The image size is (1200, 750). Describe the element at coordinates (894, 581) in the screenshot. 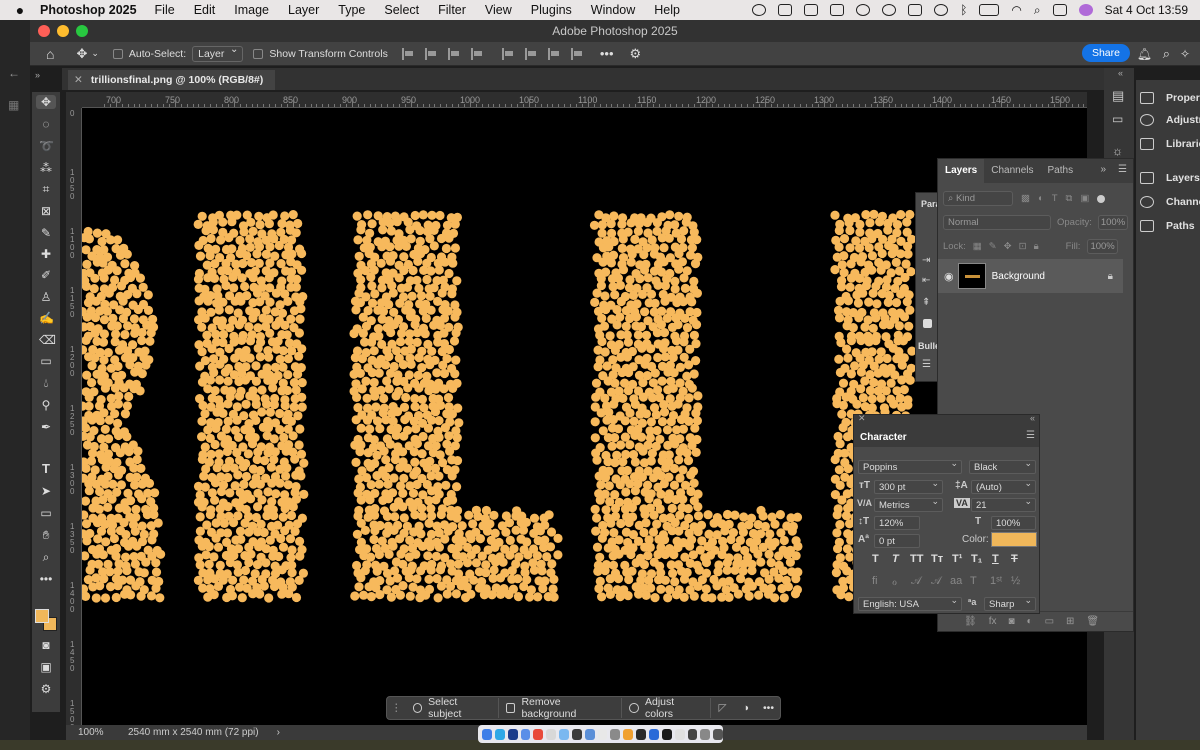

I see `old-style-icon: ℴ` at that location.